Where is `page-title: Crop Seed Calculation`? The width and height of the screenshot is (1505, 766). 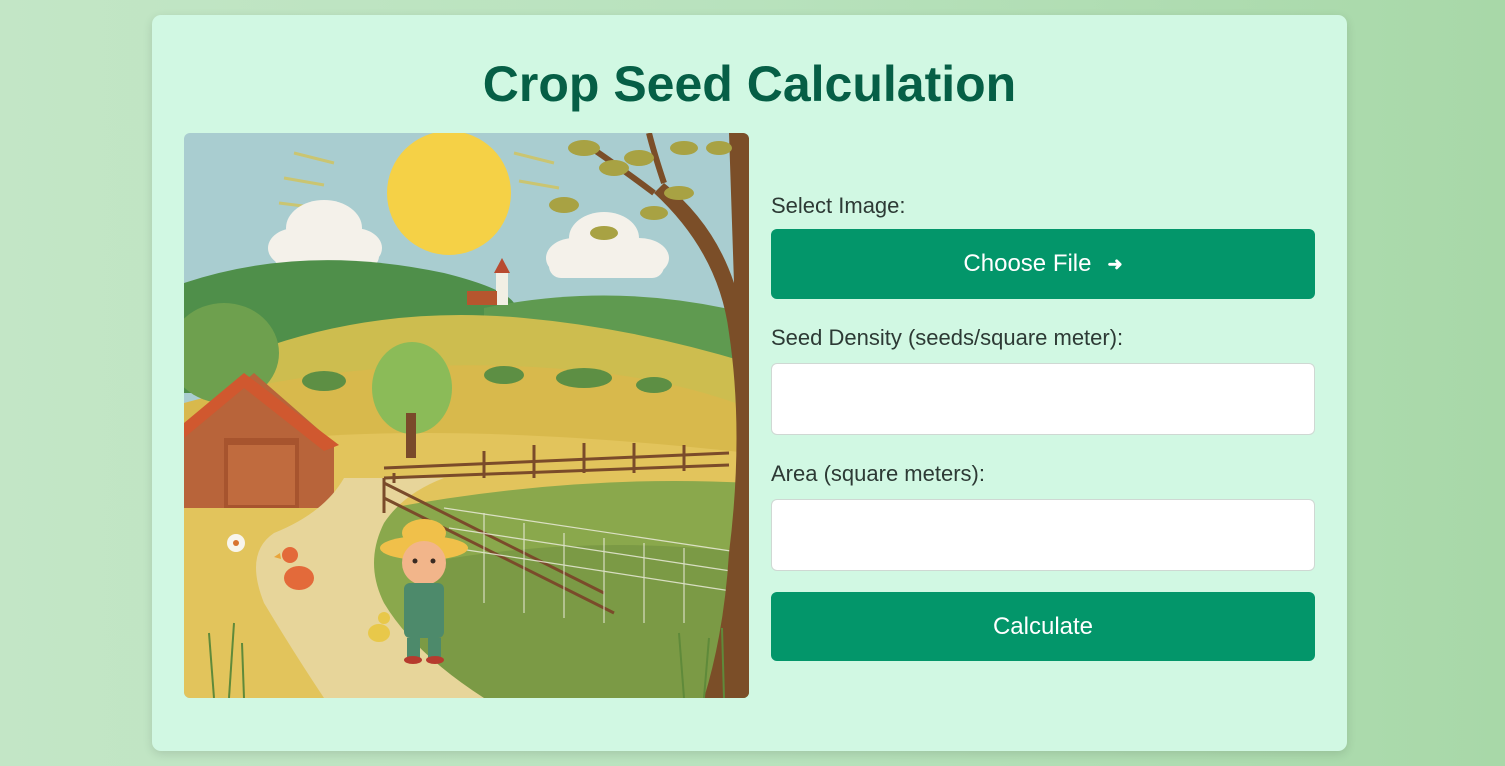 page-title: Crop Seed Calculation is located at coordinates (749, 84).